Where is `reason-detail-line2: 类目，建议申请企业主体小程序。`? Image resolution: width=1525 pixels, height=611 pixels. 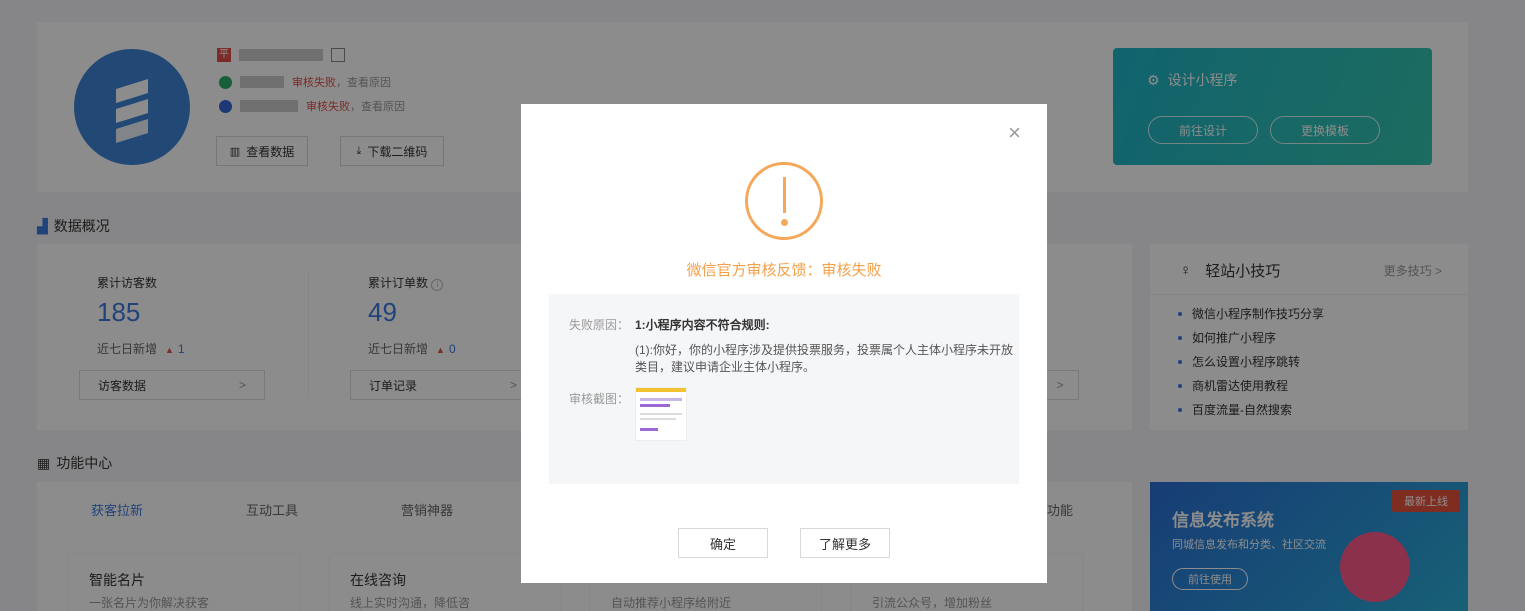 reason-detail-line2: 类目，建议申请企业主体小程序。 is located at coordinates (725, 367).